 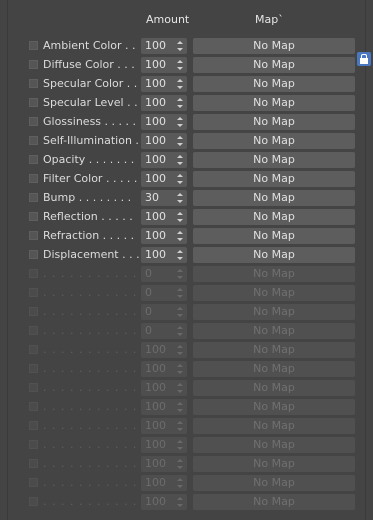 I want to click on amount-spinner: 30, so click(x=164, y=198).